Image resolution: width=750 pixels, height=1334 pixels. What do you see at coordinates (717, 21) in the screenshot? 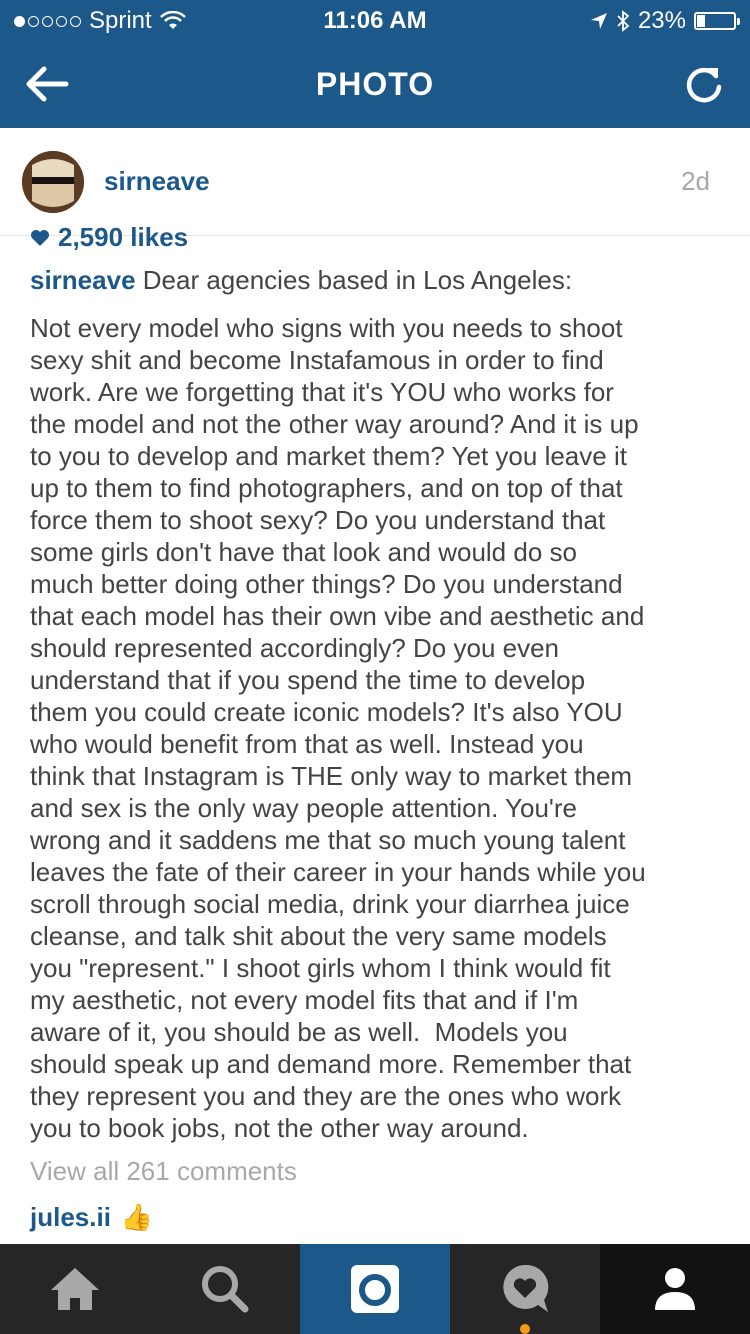
I see `battery-icon` at bounding box center [717, 21].